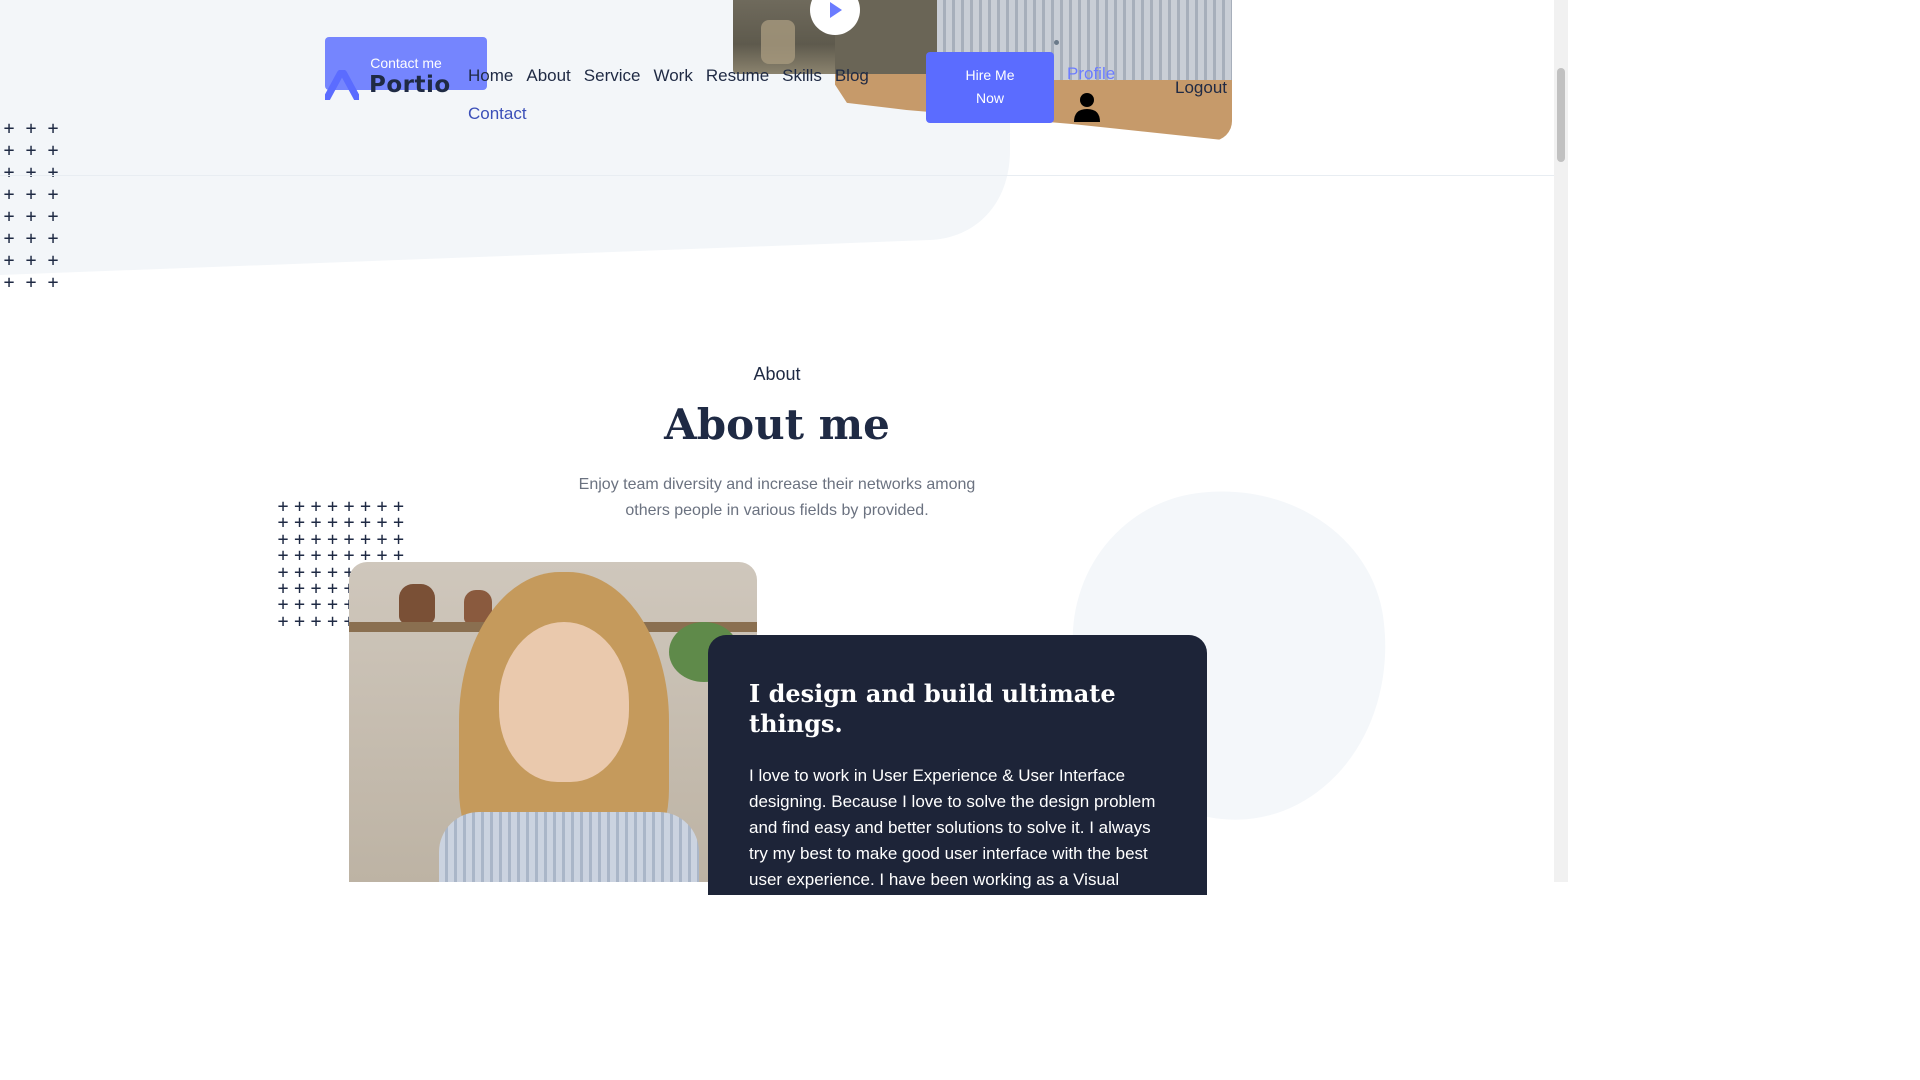 Image resolution: width=1920 pixels, height=1080 pixels. Describe the element at coordinates (777, 424) in the screenshot. I see `section-title: About me` at that location.